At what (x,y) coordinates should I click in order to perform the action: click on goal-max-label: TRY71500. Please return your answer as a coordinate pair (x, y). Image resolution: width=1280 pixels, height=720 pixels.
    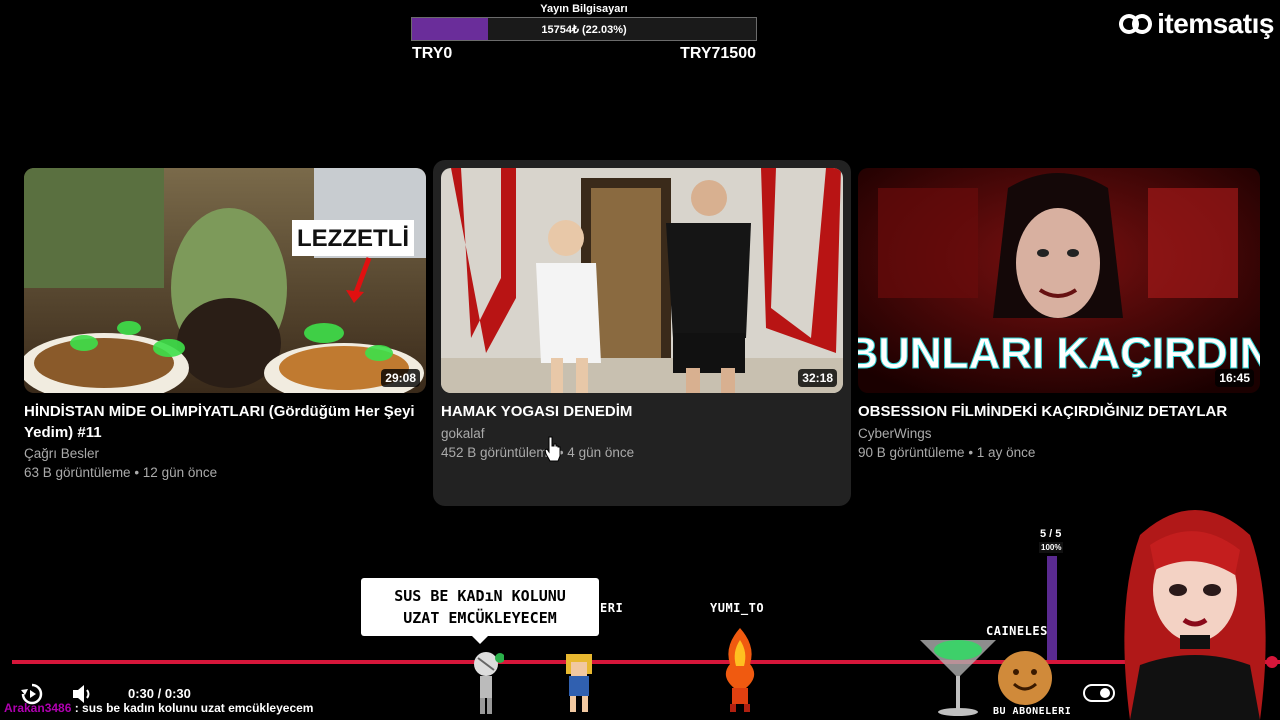
    Looking at the image, I should click on (718, 53).